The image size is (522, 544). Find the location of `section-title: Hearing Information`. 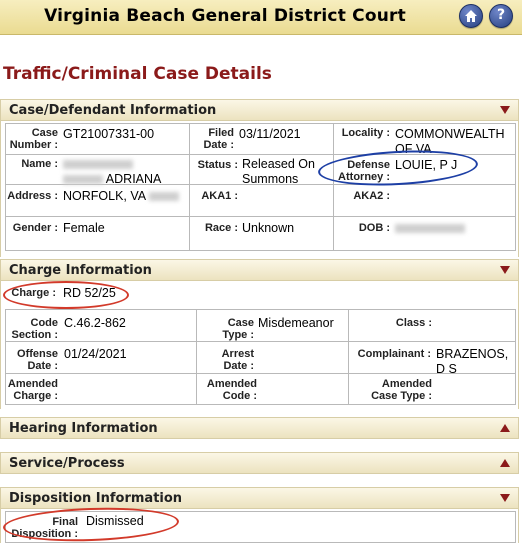

section-title: Hearing Information is located at coordinates (83, 428).